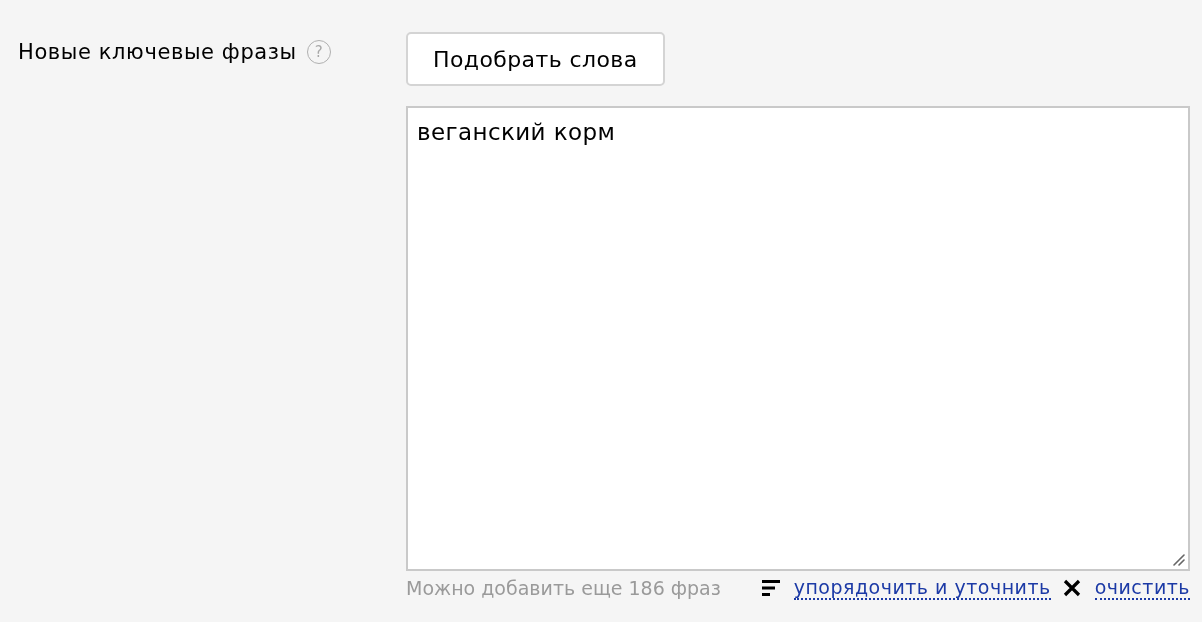 This screenshot has width=1202, height=622. I want to click on close-icon, so click(1071, 588).